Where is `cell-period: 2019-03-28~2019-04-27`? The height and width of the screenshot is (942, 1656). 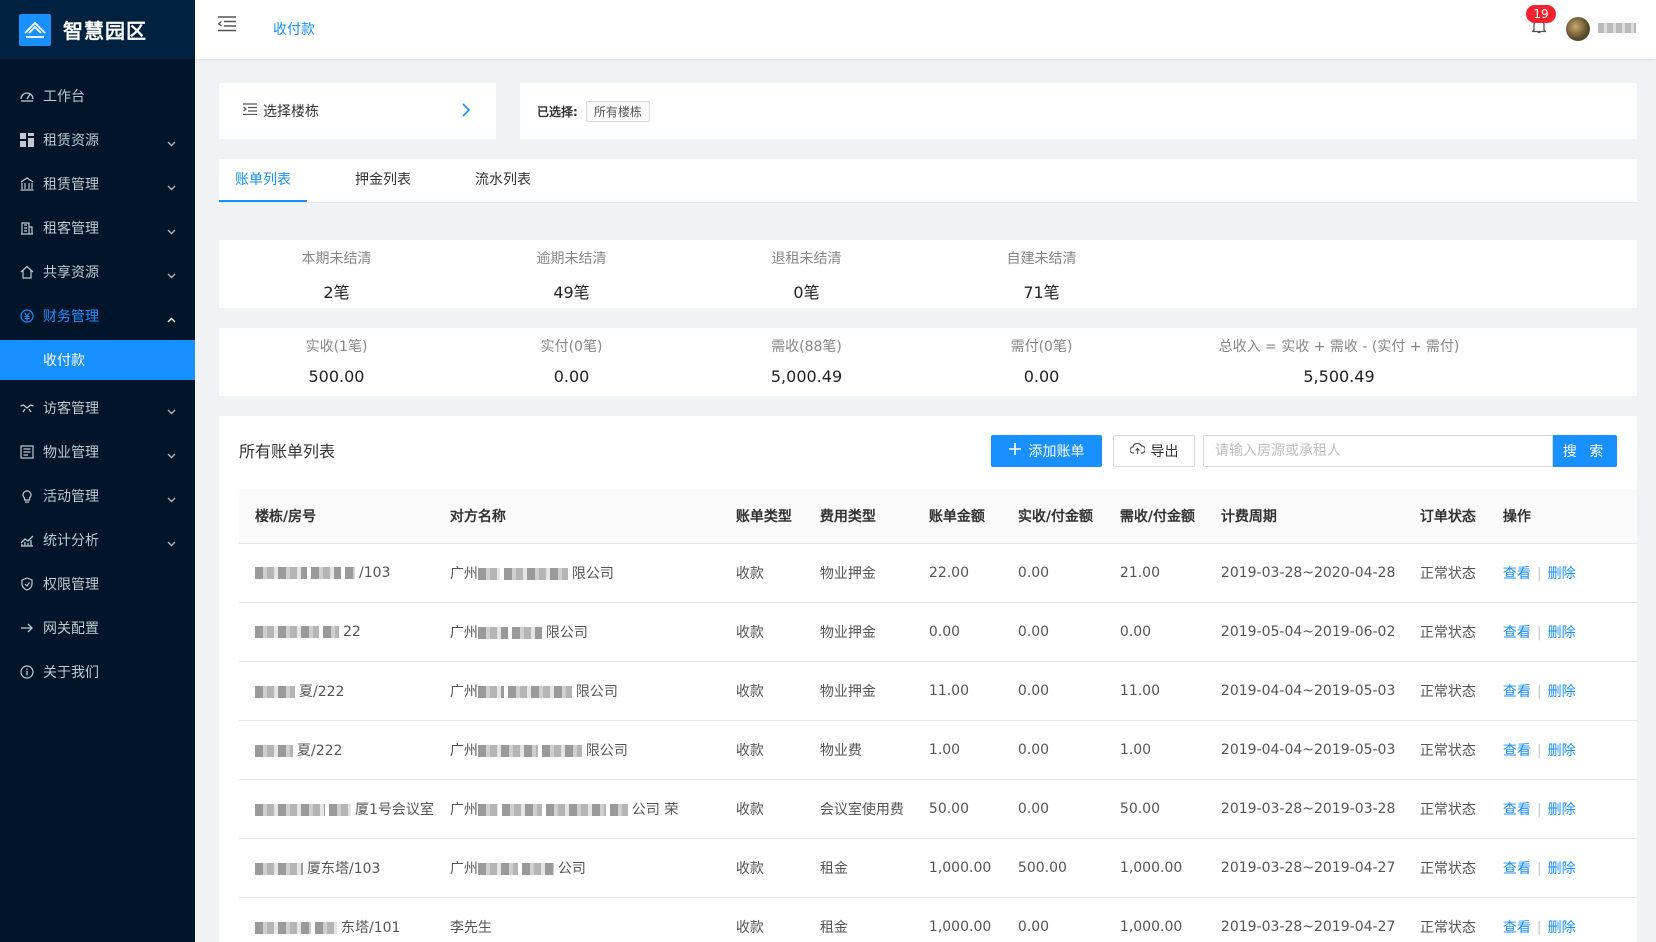 cell-period: 2019-03-28~2019-04-27 is located at coordinates (1304, 868).